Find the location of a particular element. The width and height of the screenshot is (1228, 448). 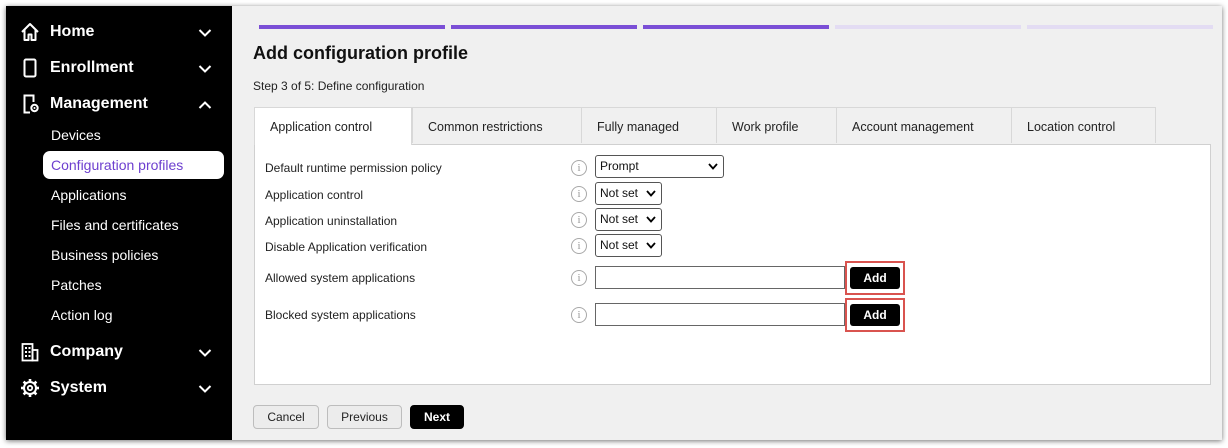

field-label: Allowed system applications is located at coordinates (340, 278).